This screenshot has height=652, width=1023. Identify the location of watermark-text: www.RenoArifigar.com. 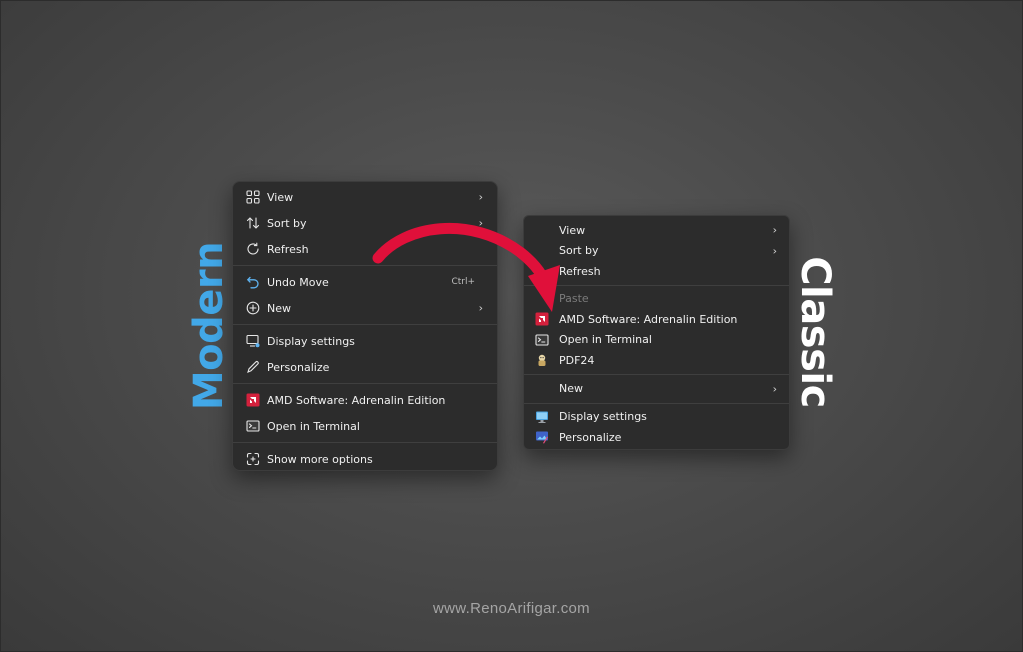
(511, 608).